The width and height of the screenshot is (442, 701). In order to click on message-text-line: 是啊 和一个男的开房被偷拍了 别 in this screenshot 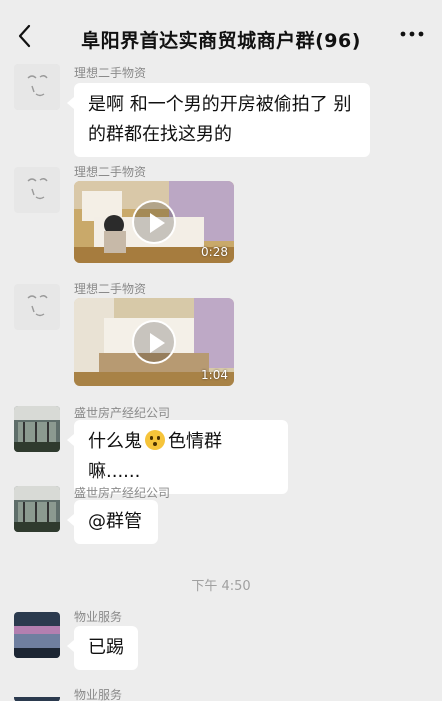, I will do `click(220, 104)`.